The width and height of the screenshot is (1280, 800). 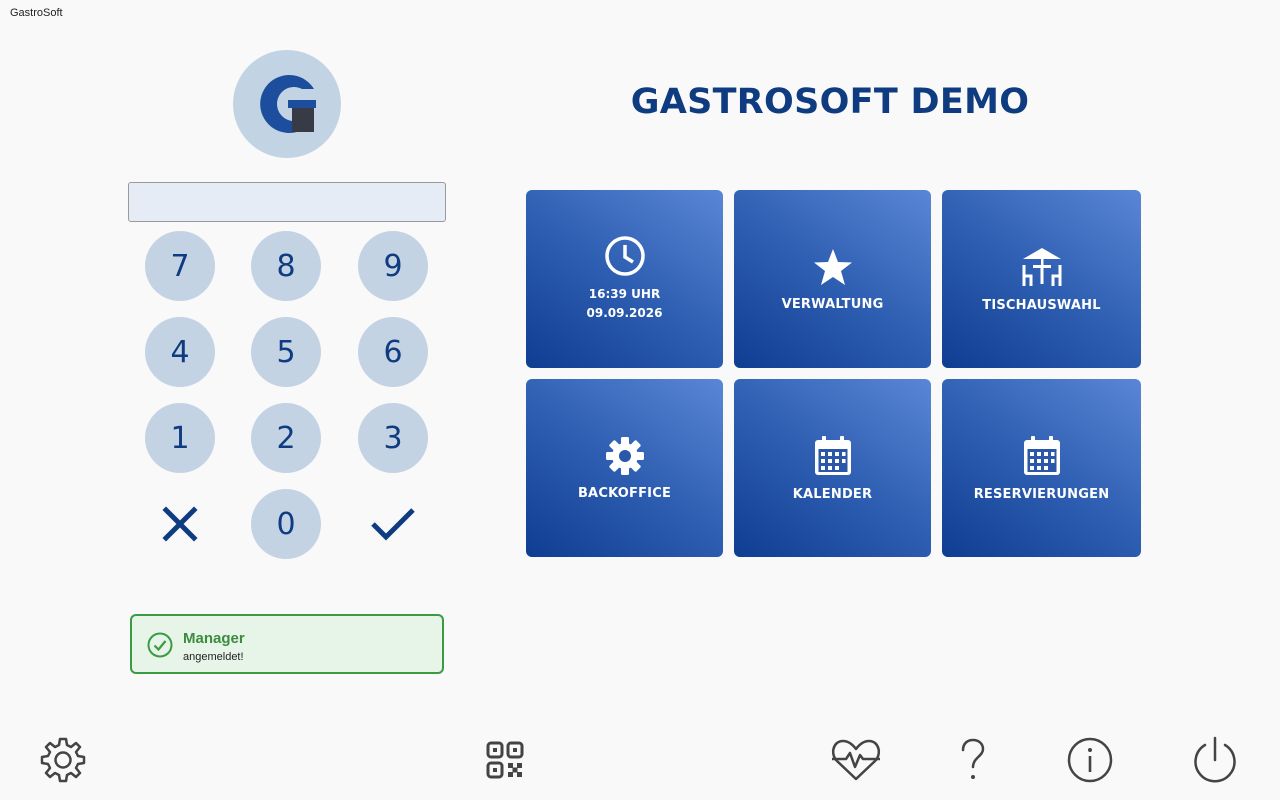 What do you see at coordinates (830, 102) in the screenshot?
I see `page-title: GASTROSOFT DEMO` at bounding box center [830, 102].